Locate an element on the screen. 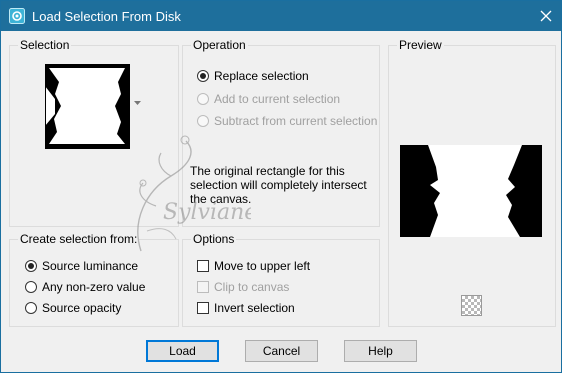  close-icon is located at coordinates (546, 16).